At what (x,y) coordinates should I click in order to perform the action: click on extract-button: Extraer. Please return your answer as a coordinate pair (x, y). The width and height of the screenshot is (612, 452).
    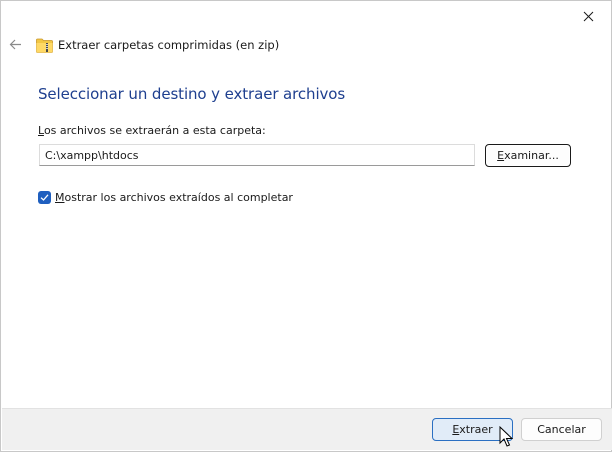
    Looking at the image, I should click on (472, 429).